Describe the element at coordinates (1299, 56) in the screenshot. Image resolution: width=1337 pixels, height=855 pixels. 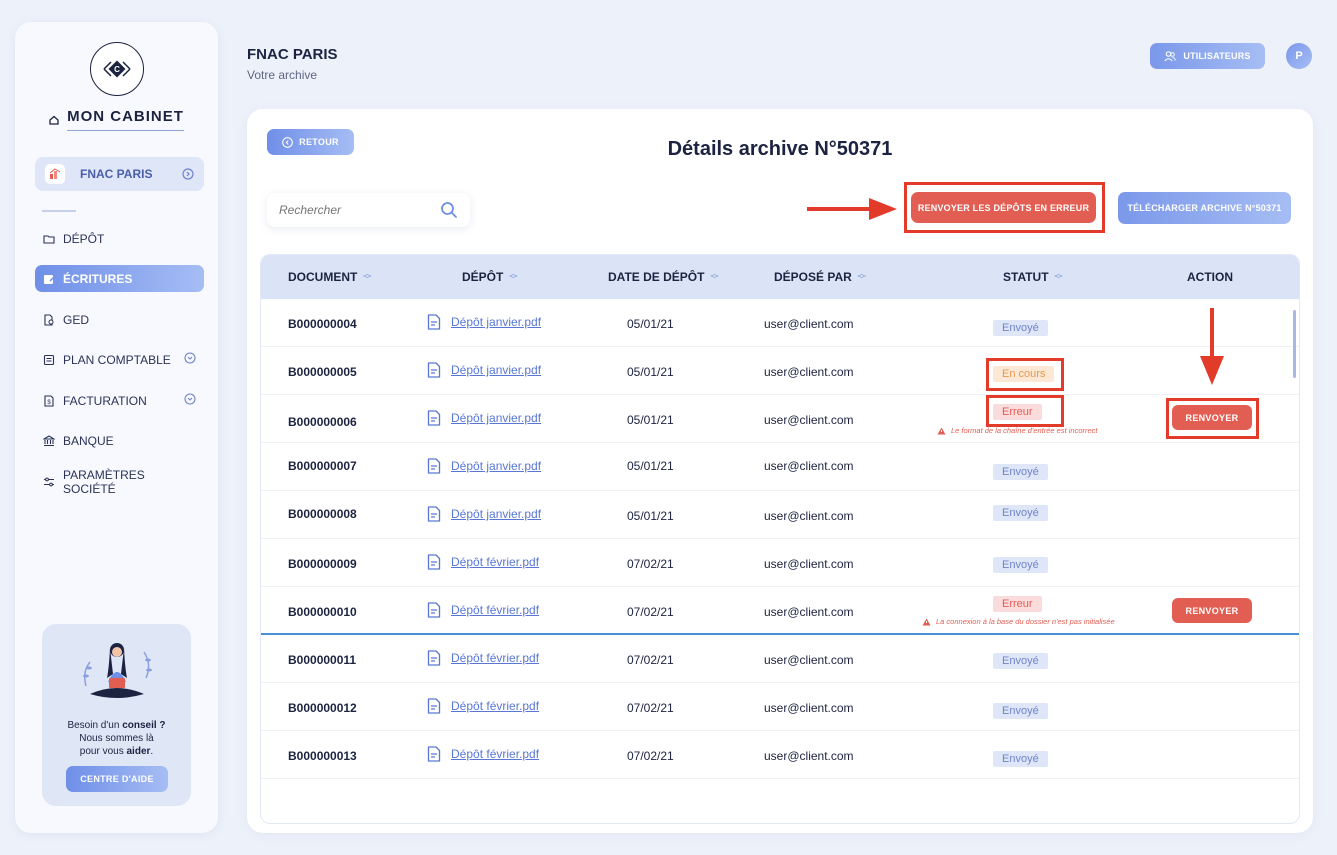
I see `avatar: P` at that location.